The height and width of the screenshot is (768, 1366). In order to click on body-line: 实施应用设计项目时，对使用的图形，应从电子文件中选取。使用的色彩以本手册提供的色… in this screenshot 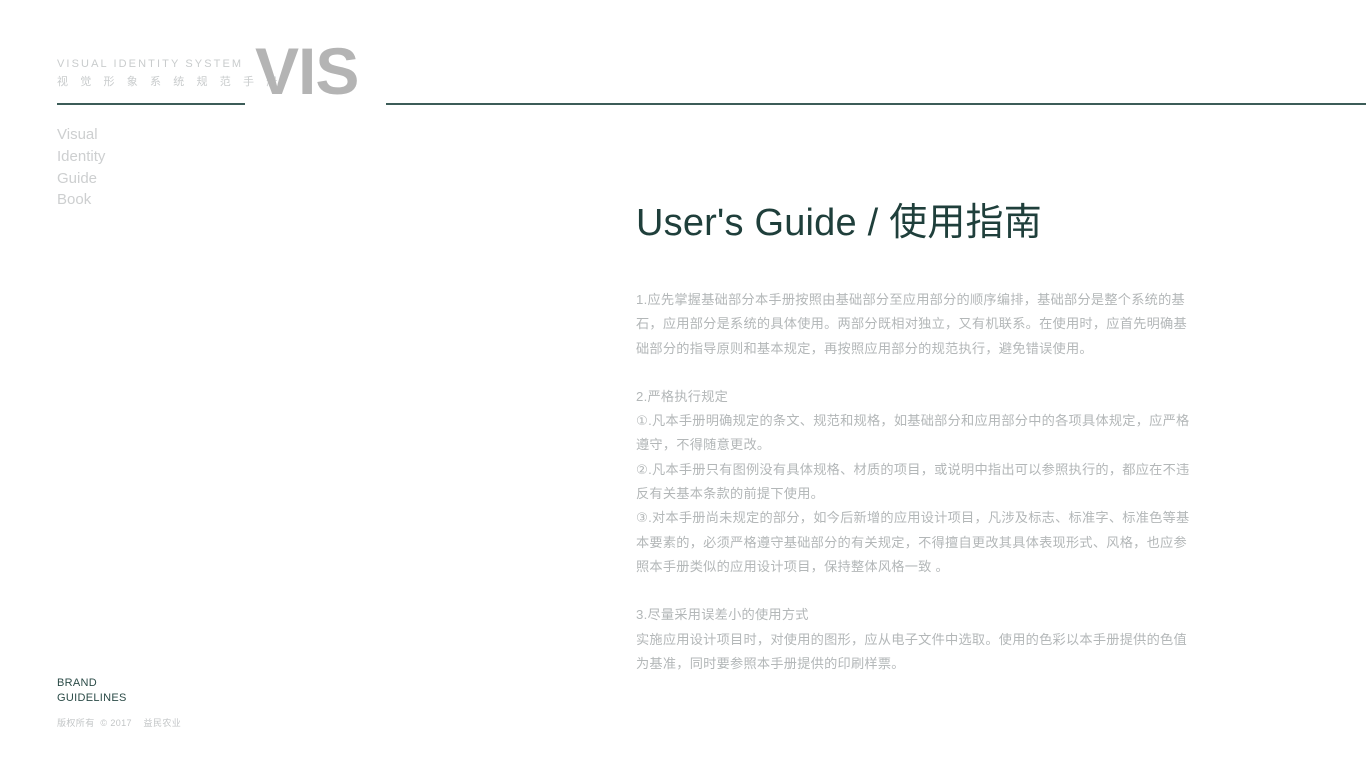, I will do `click(911, 639)`.